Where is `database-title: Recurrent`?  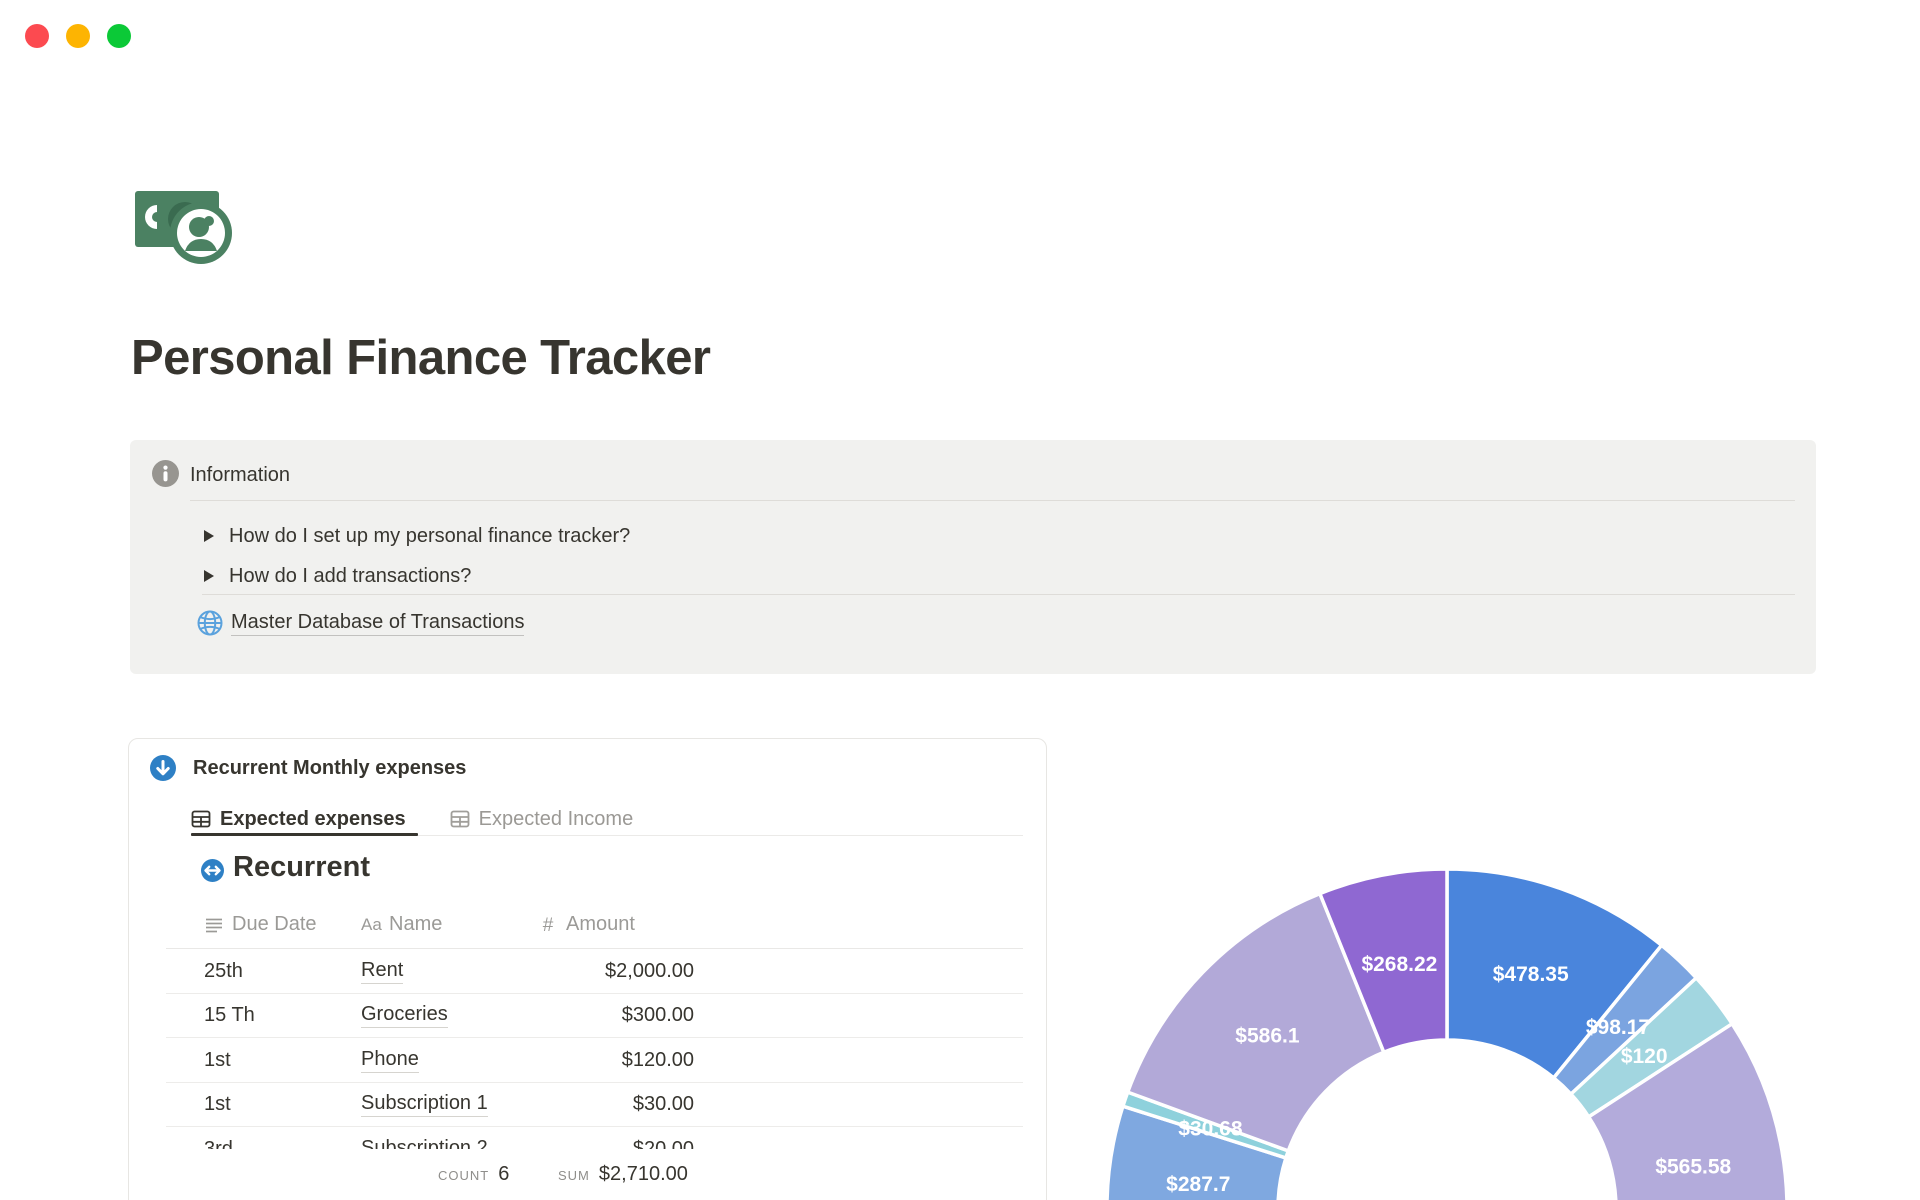
database-title: Recurrent is located at coordinates (301, 867).